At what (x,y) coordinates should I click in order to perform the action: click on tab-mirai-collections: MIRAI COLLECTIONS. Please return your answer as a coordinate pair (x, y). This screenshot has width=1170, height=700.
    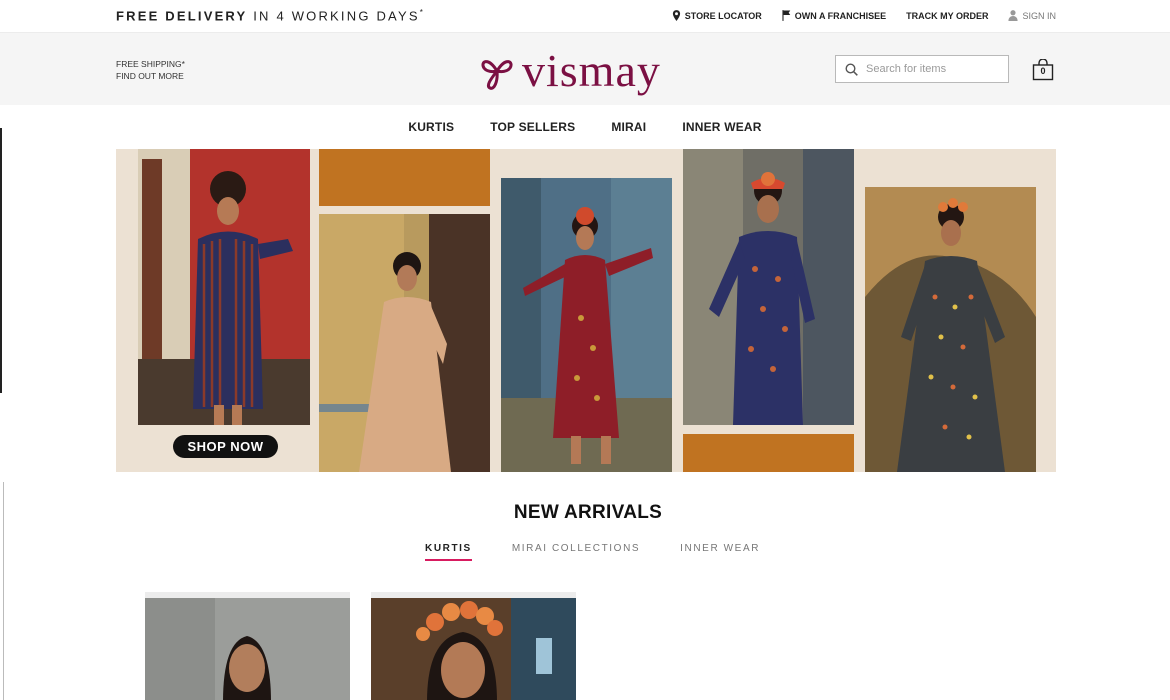
    Looking at the image, I should click on (576, 548).